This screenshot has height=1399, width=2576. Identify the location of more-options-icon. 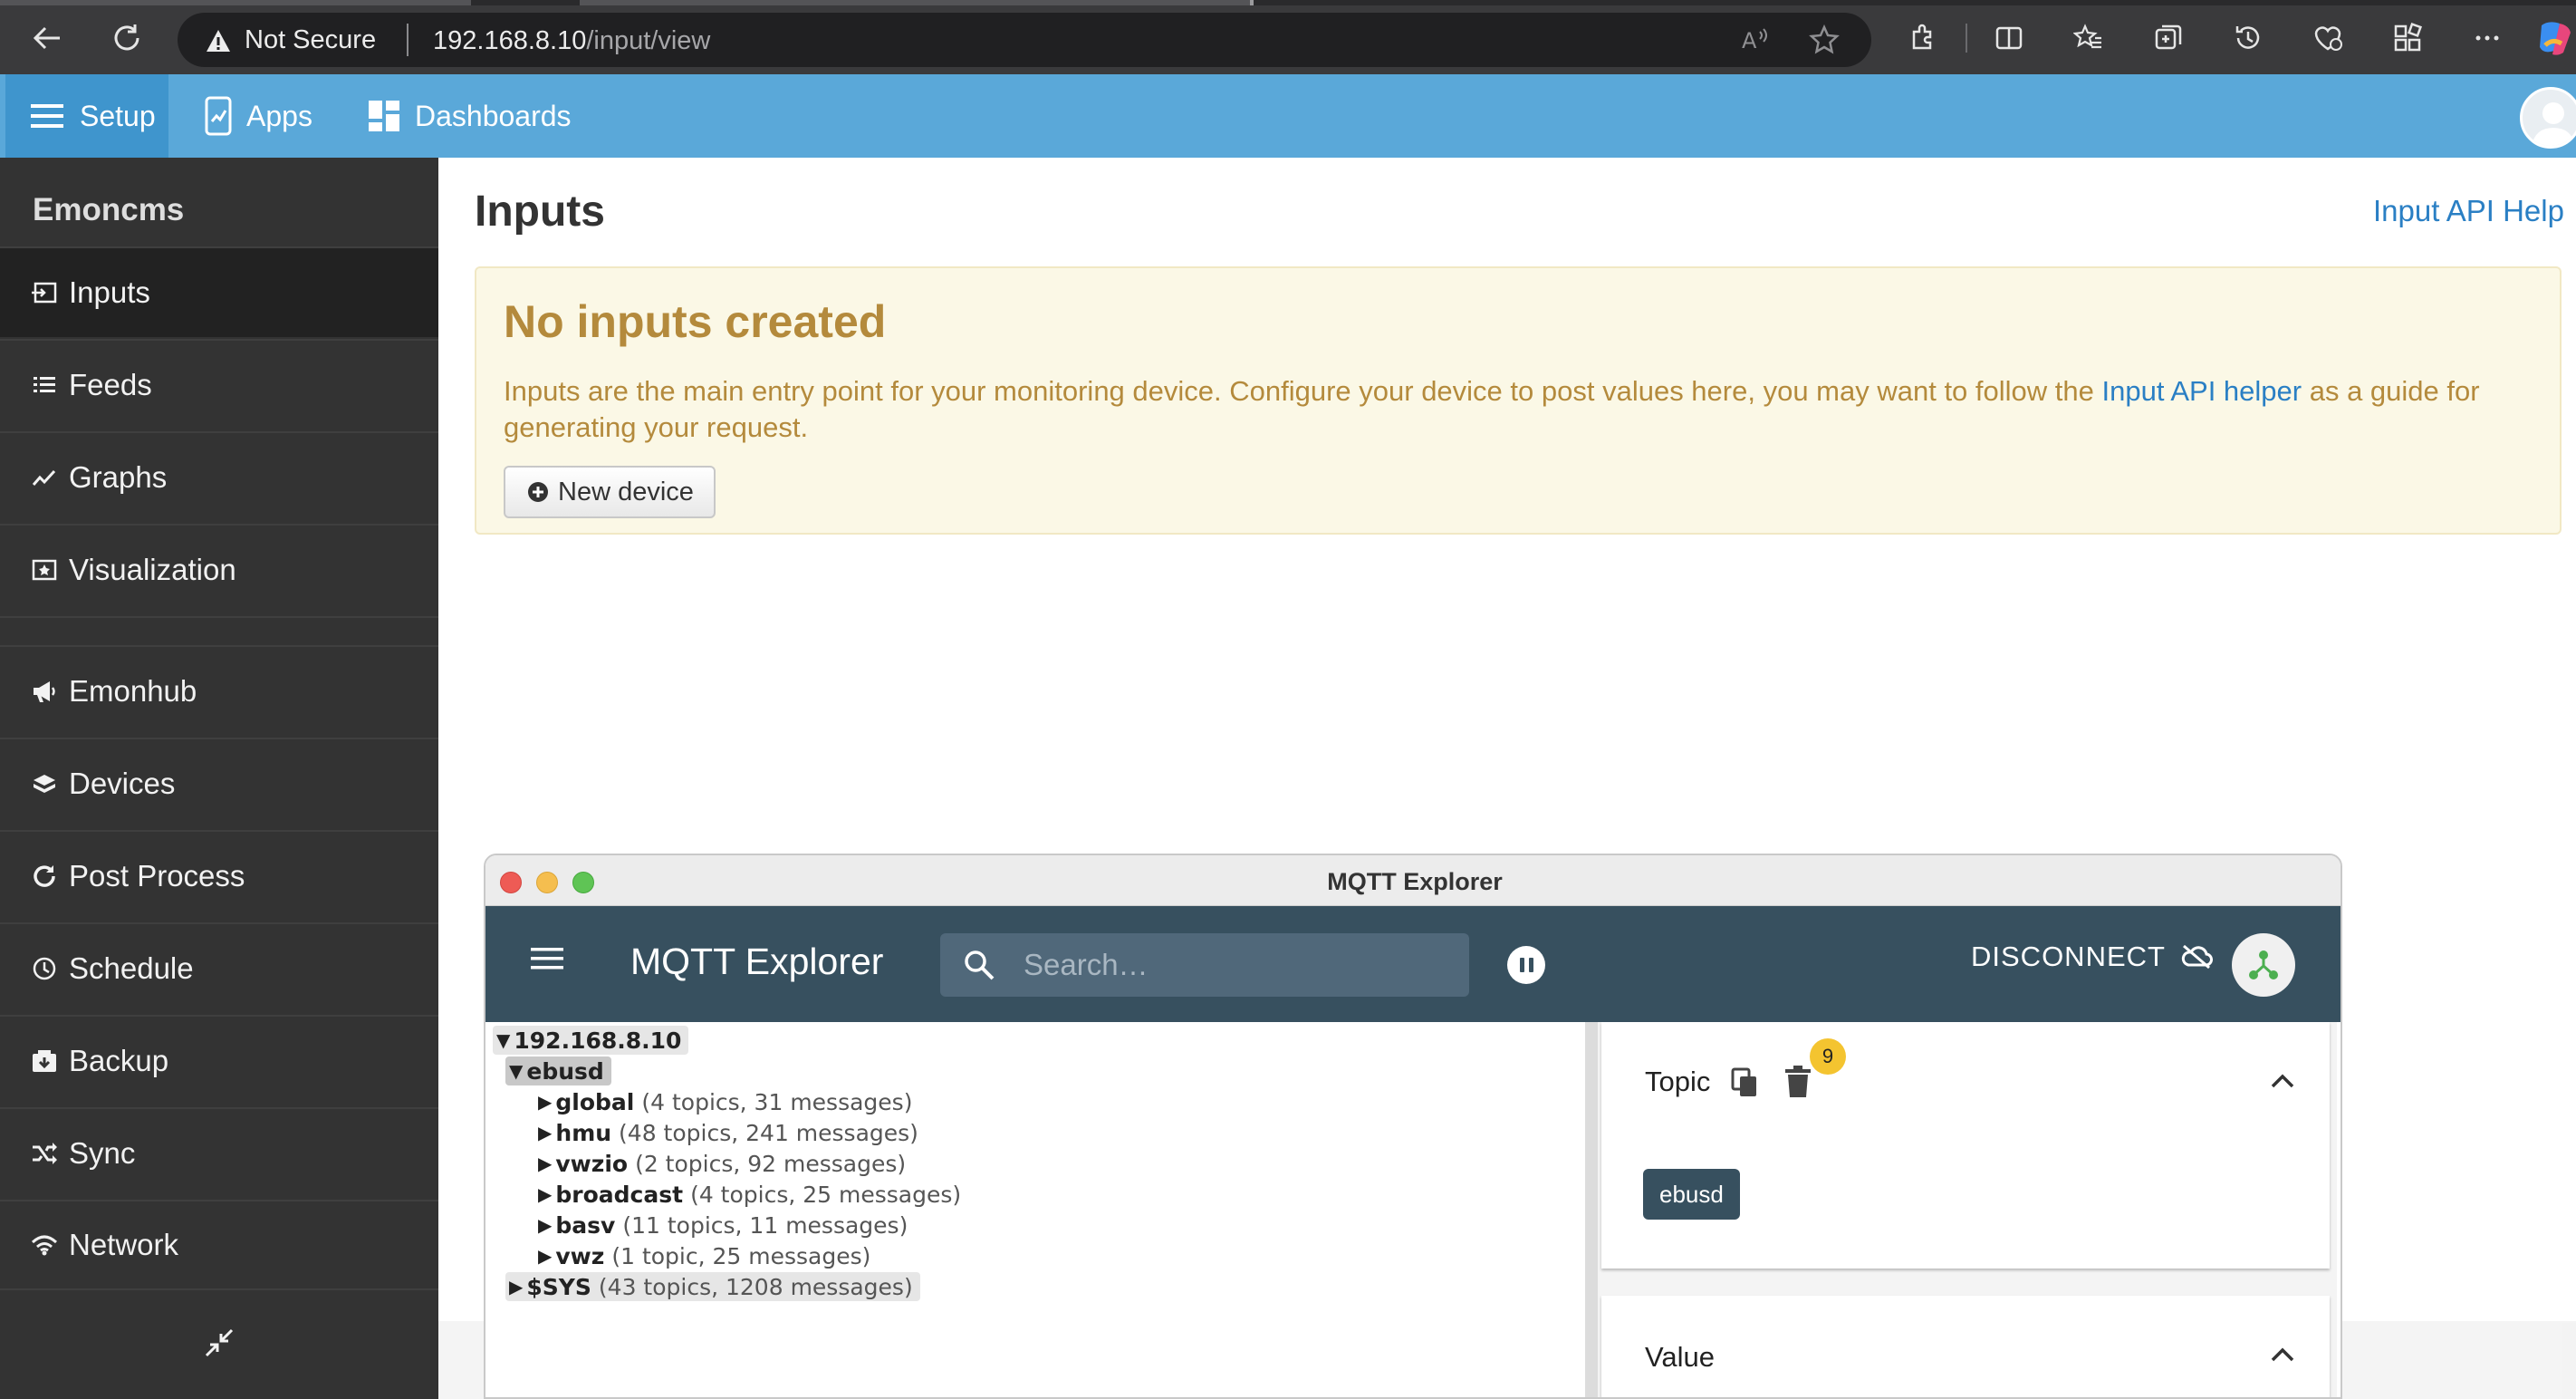
(2487, 38).